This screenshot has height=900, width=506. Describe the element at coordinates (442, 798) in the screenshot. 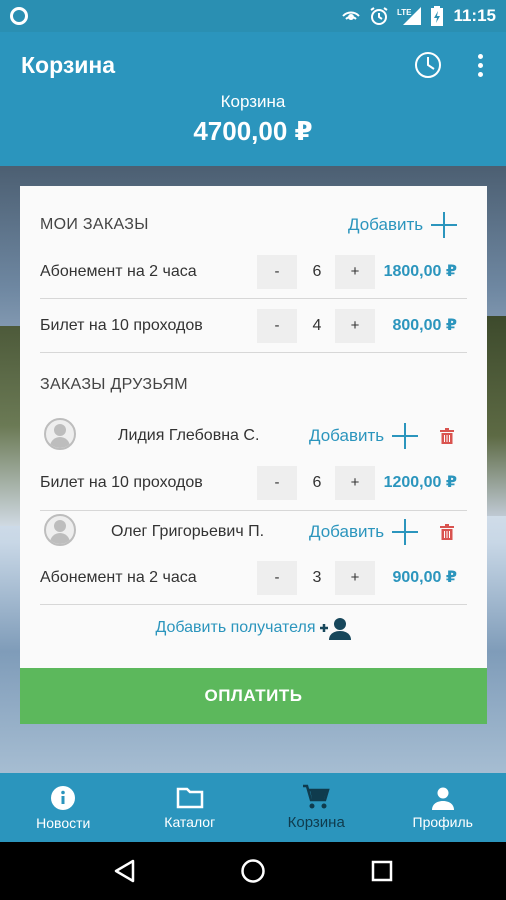

I see `person-icon` at that location.